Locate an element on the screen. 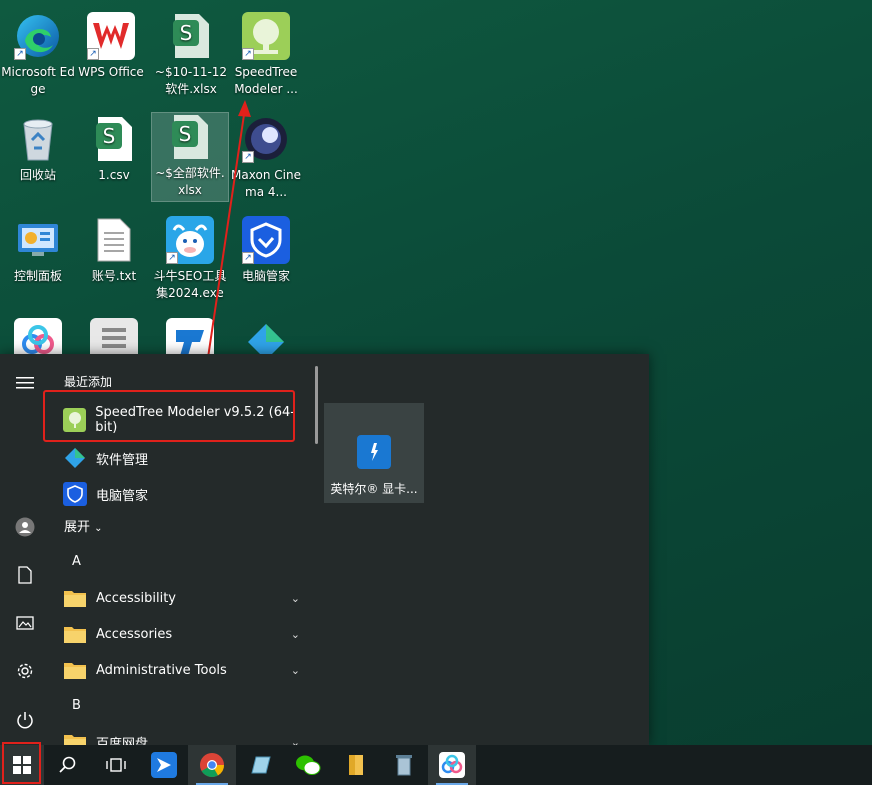 Image resolution: width=872 pixels, height=785 pixels. recent-header: 最近添加 is located at coordinates (88, 382).